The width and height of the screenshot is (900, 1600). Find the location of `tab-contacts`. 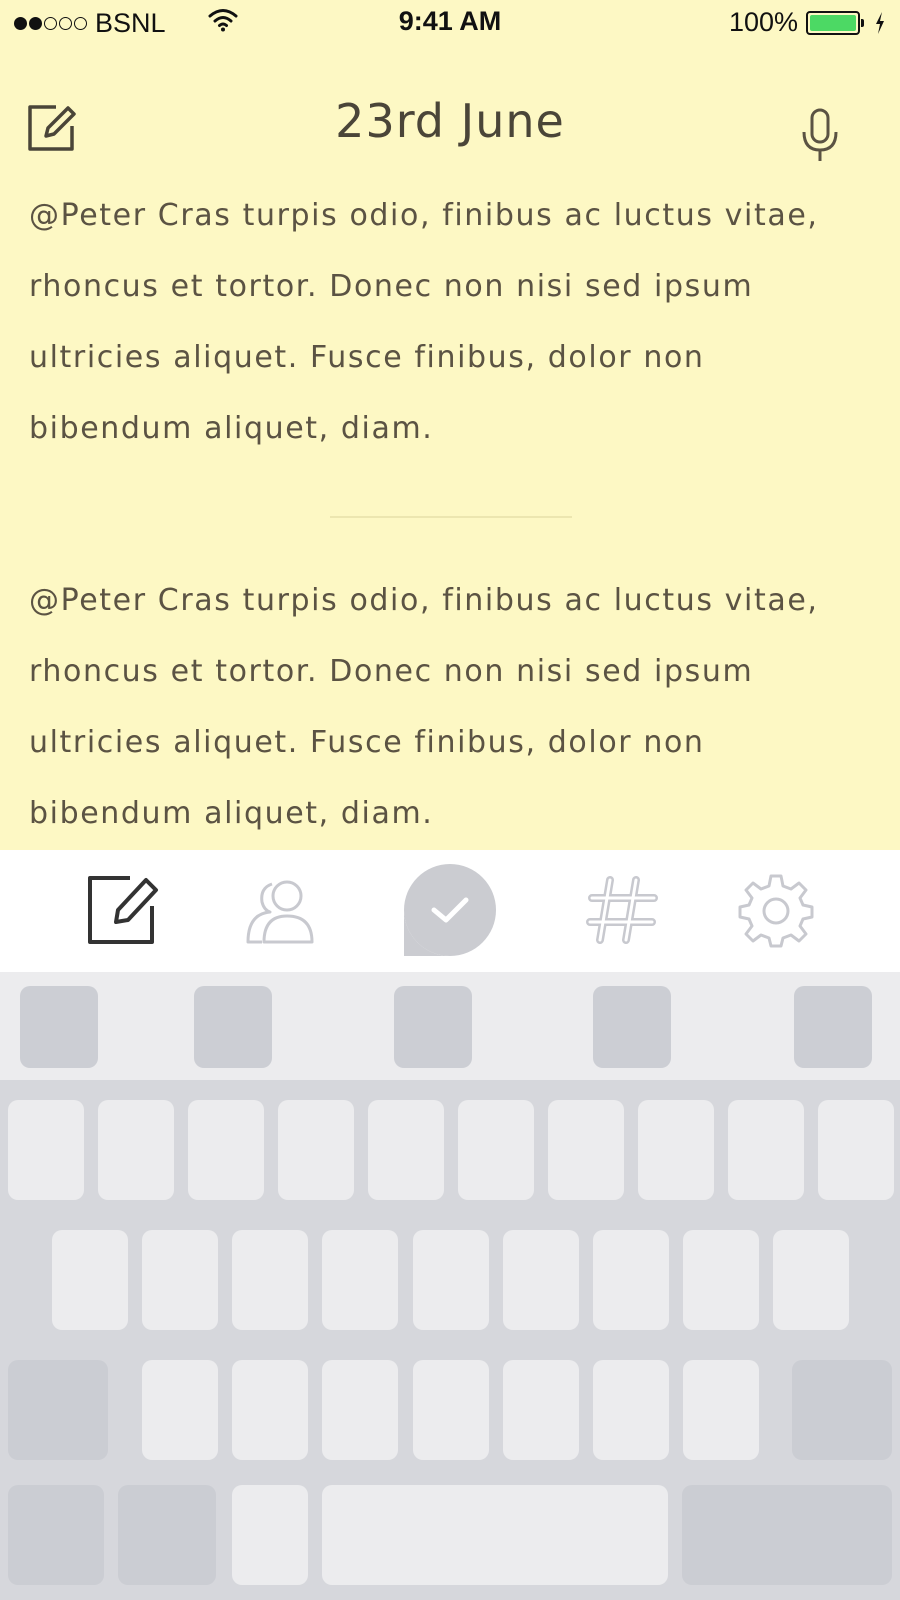

tab-contacts is located at coordinates (280, 910).